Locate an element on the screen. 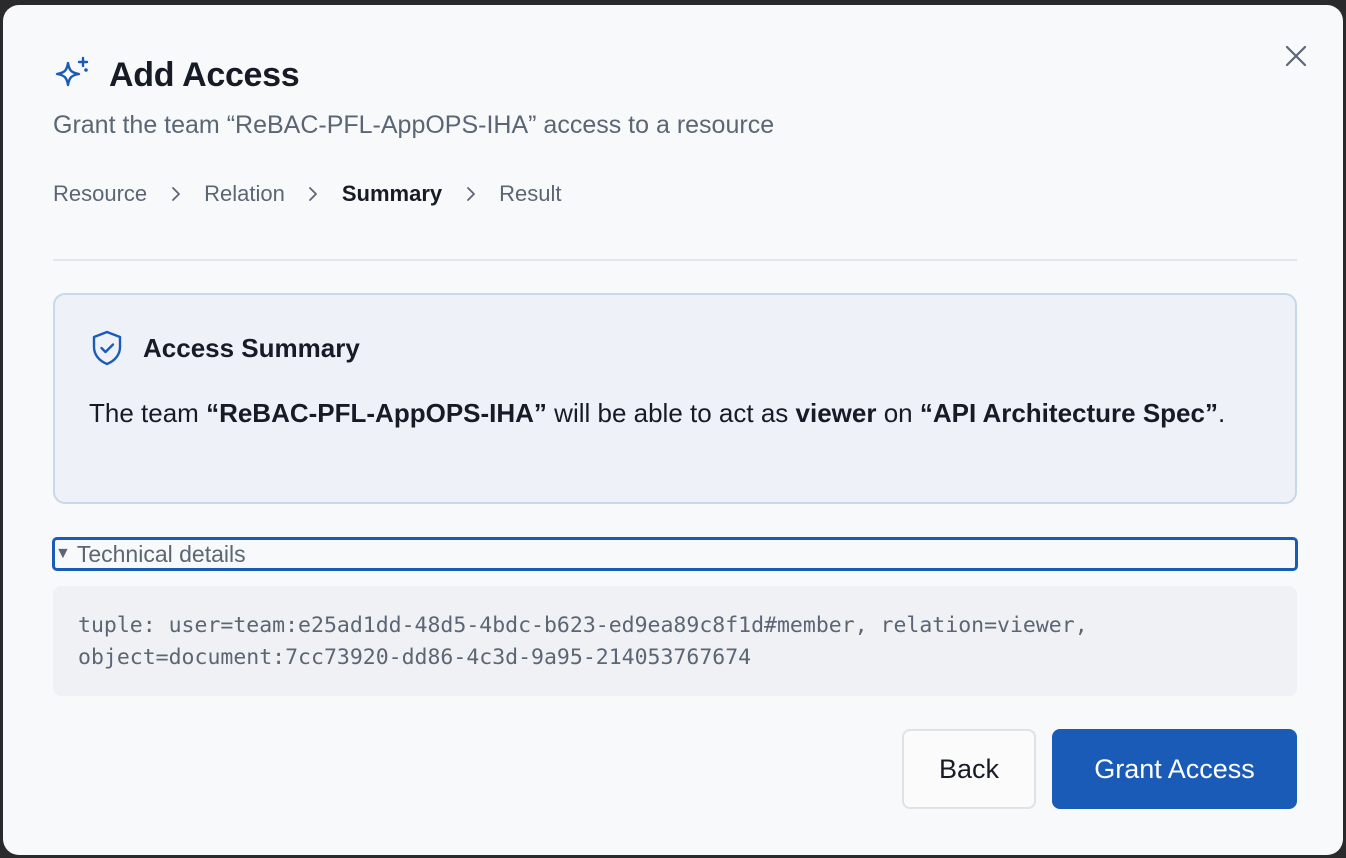 The width and height of the screenshot is (1346, 858). close-icon is located at coordinates (1296, 56).